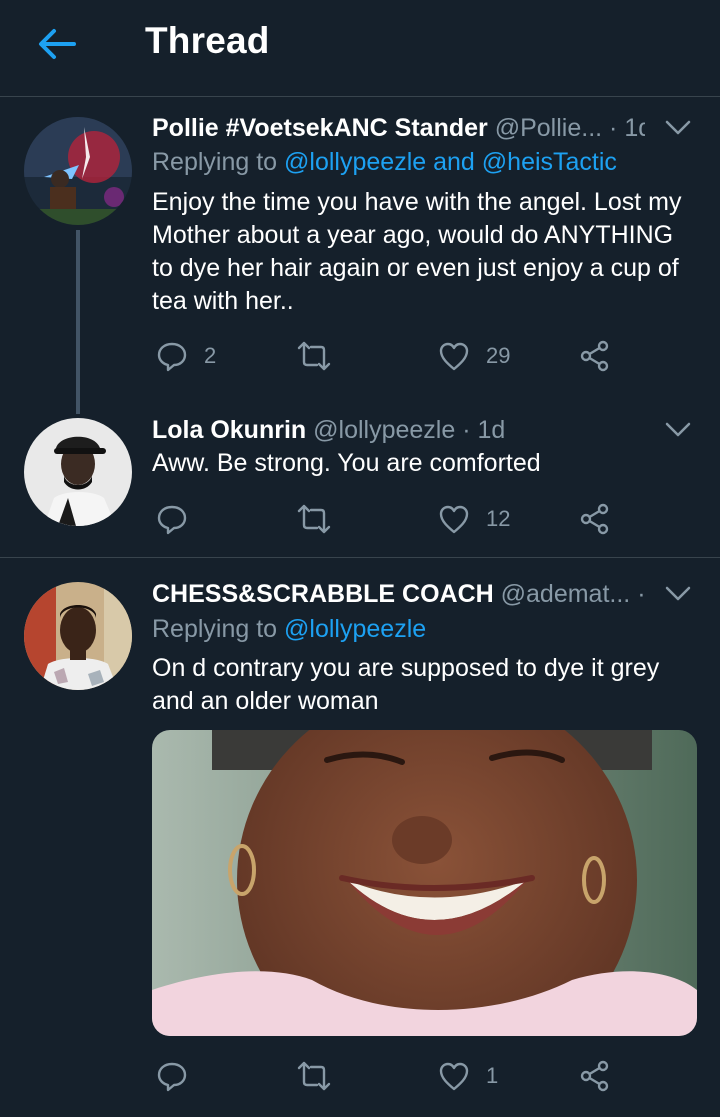 The height and width of the screenshot is (1117, 720). Describe the element at coordinates (229, 430) in the screenshot. I see `display-name: Lola Okunrin` at that location.